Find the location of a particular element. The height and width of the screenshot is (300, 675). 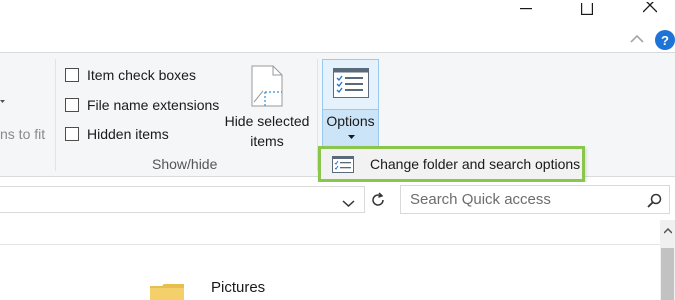

change-folder-options-menu-item: Change folder and search options is located at coordinates (451, 164).